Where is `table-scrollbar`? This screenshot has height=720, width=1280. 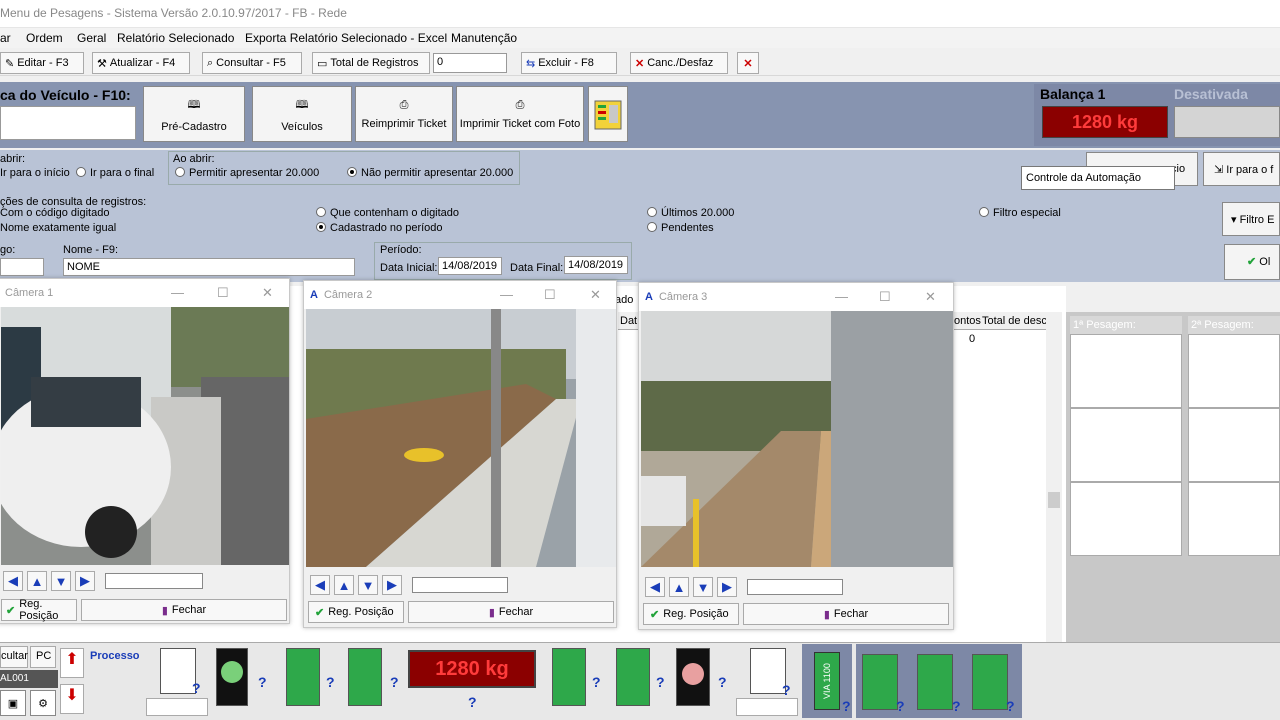
table-scrollbar is located at coordinates (1054, 477).